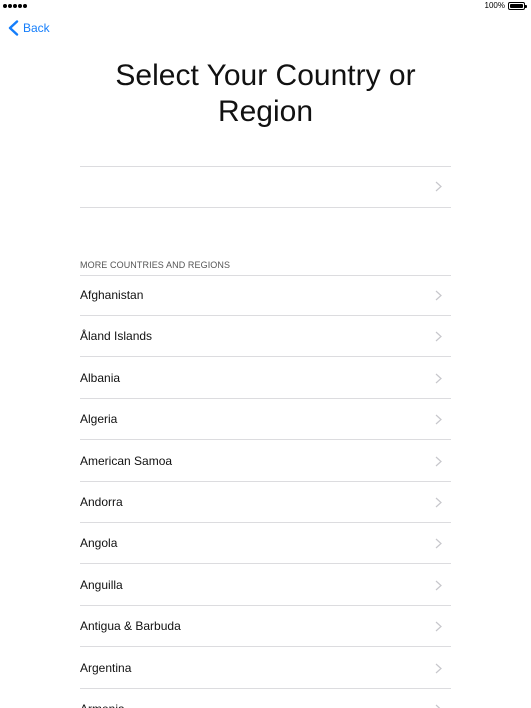  Describe the element at coordinates (13, 28) in the screenshot. I see `chevron-left-icon` at that location.